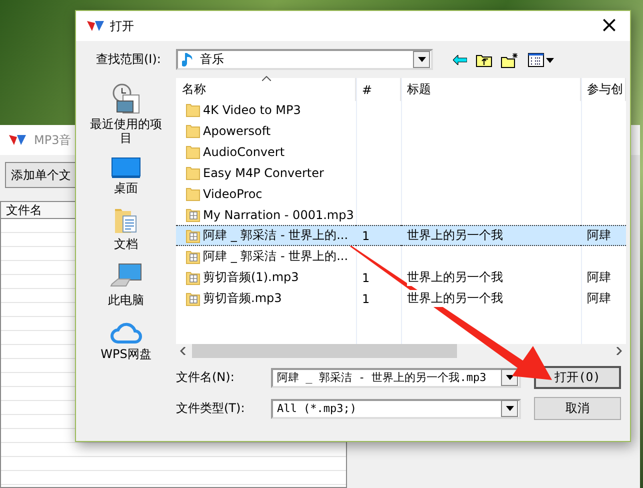  I want to click on file-row: VideoProc, so click(401, 193).